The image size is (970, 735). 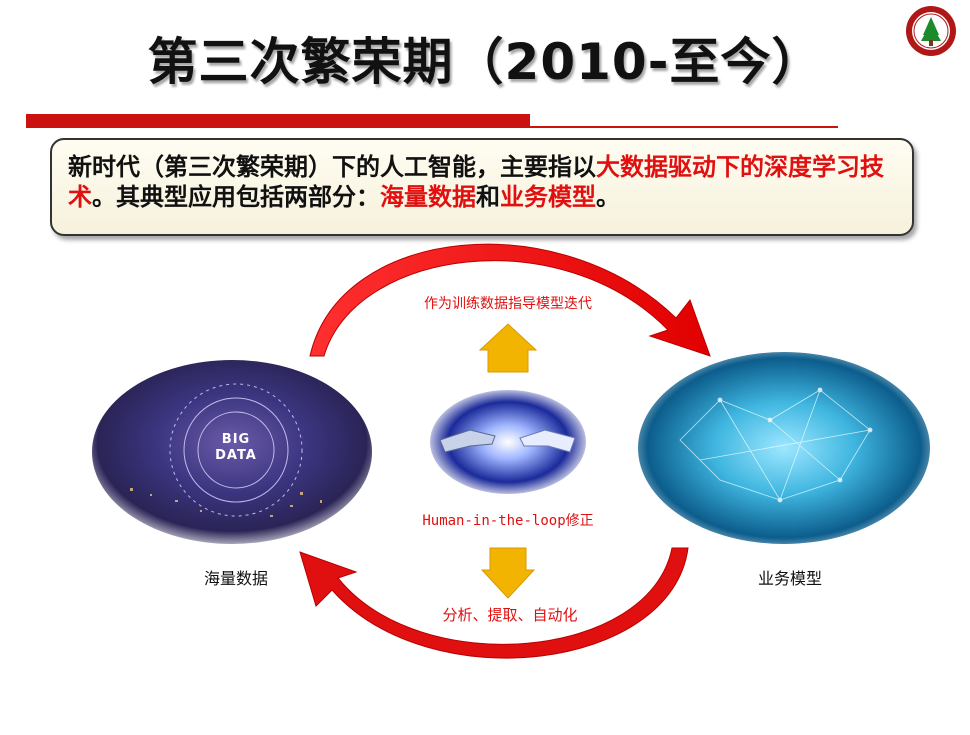 What do you see at coordinates (789, 578) in the screenshot?
I see `right-caption: 业务模型` at bounding box center [789, 578].